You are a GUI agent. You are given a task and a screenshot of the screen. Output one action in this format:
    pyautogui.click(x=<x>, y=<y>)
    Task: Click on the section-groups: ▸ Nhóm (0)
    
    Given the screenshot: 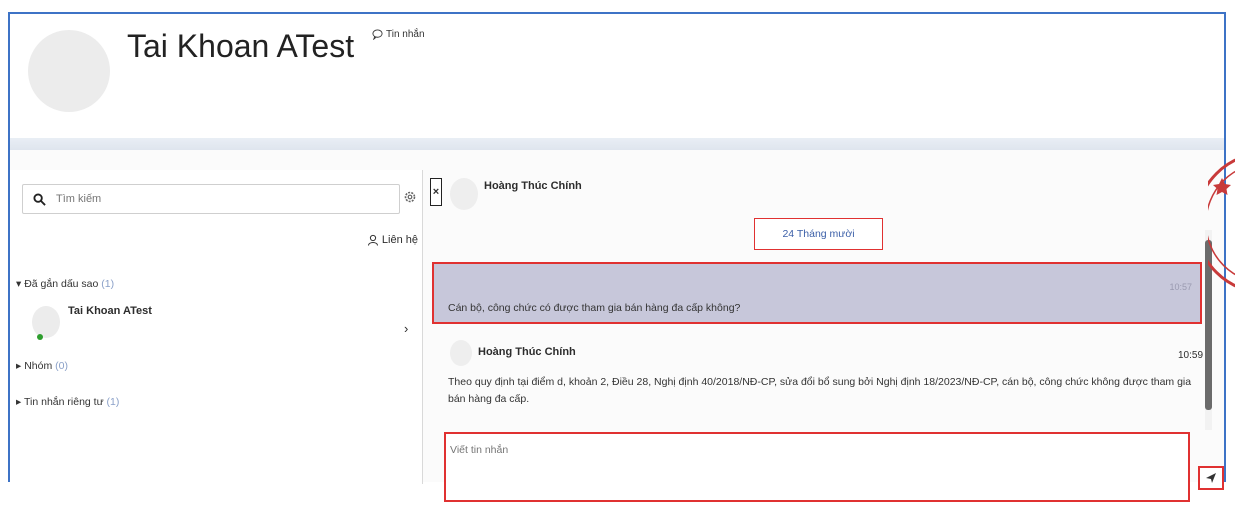 What is the action you would take?
    pyautogui.click(x=42, y=366)
    